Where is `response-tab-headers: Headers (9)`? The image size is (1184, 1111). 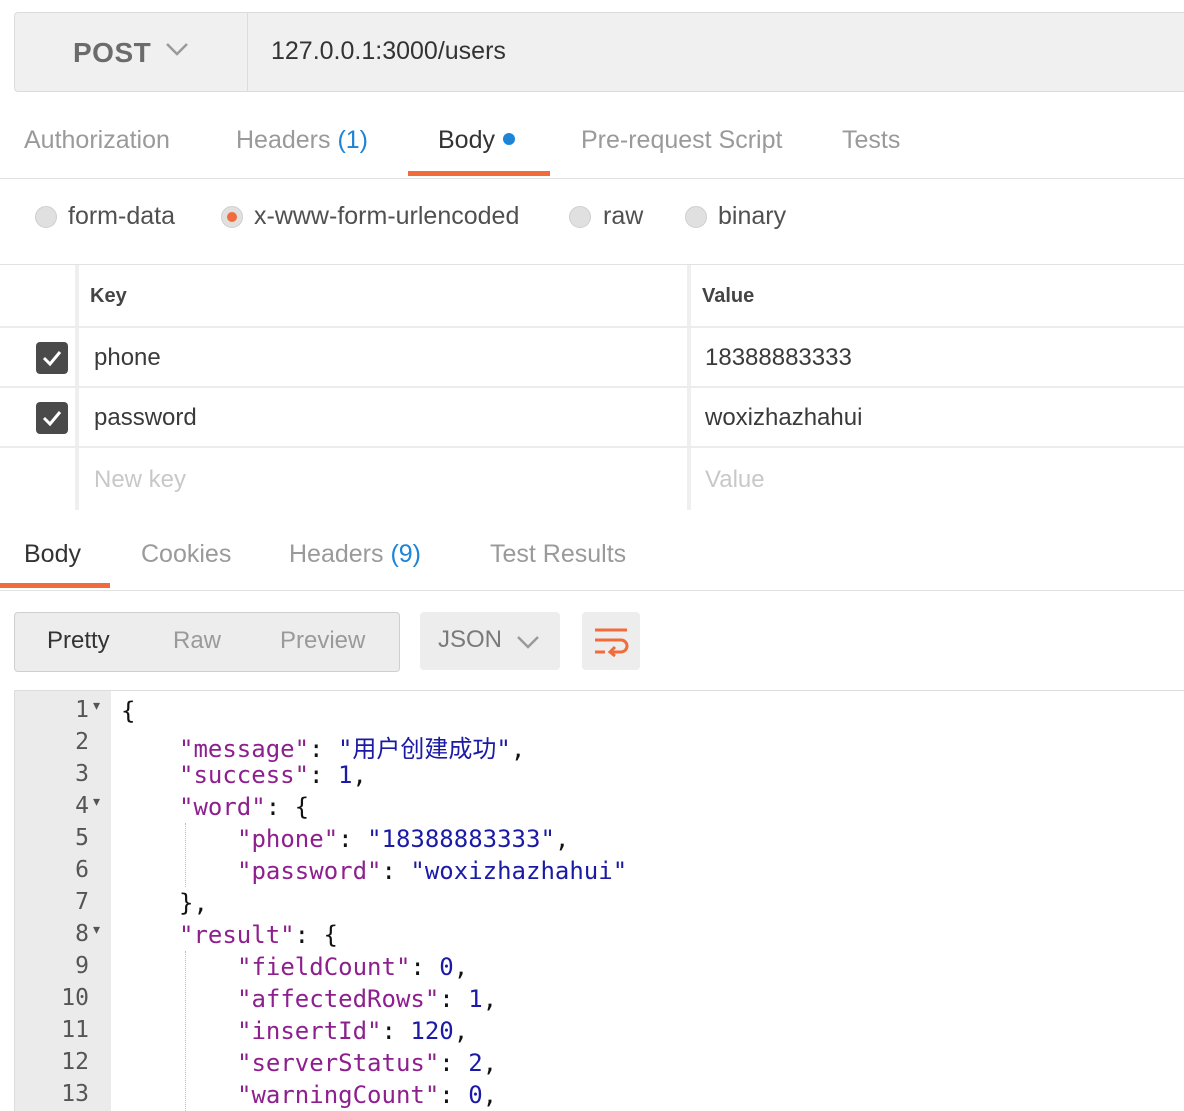
response-tab-headers: Headers (9) is located at coordinates (355, 554).